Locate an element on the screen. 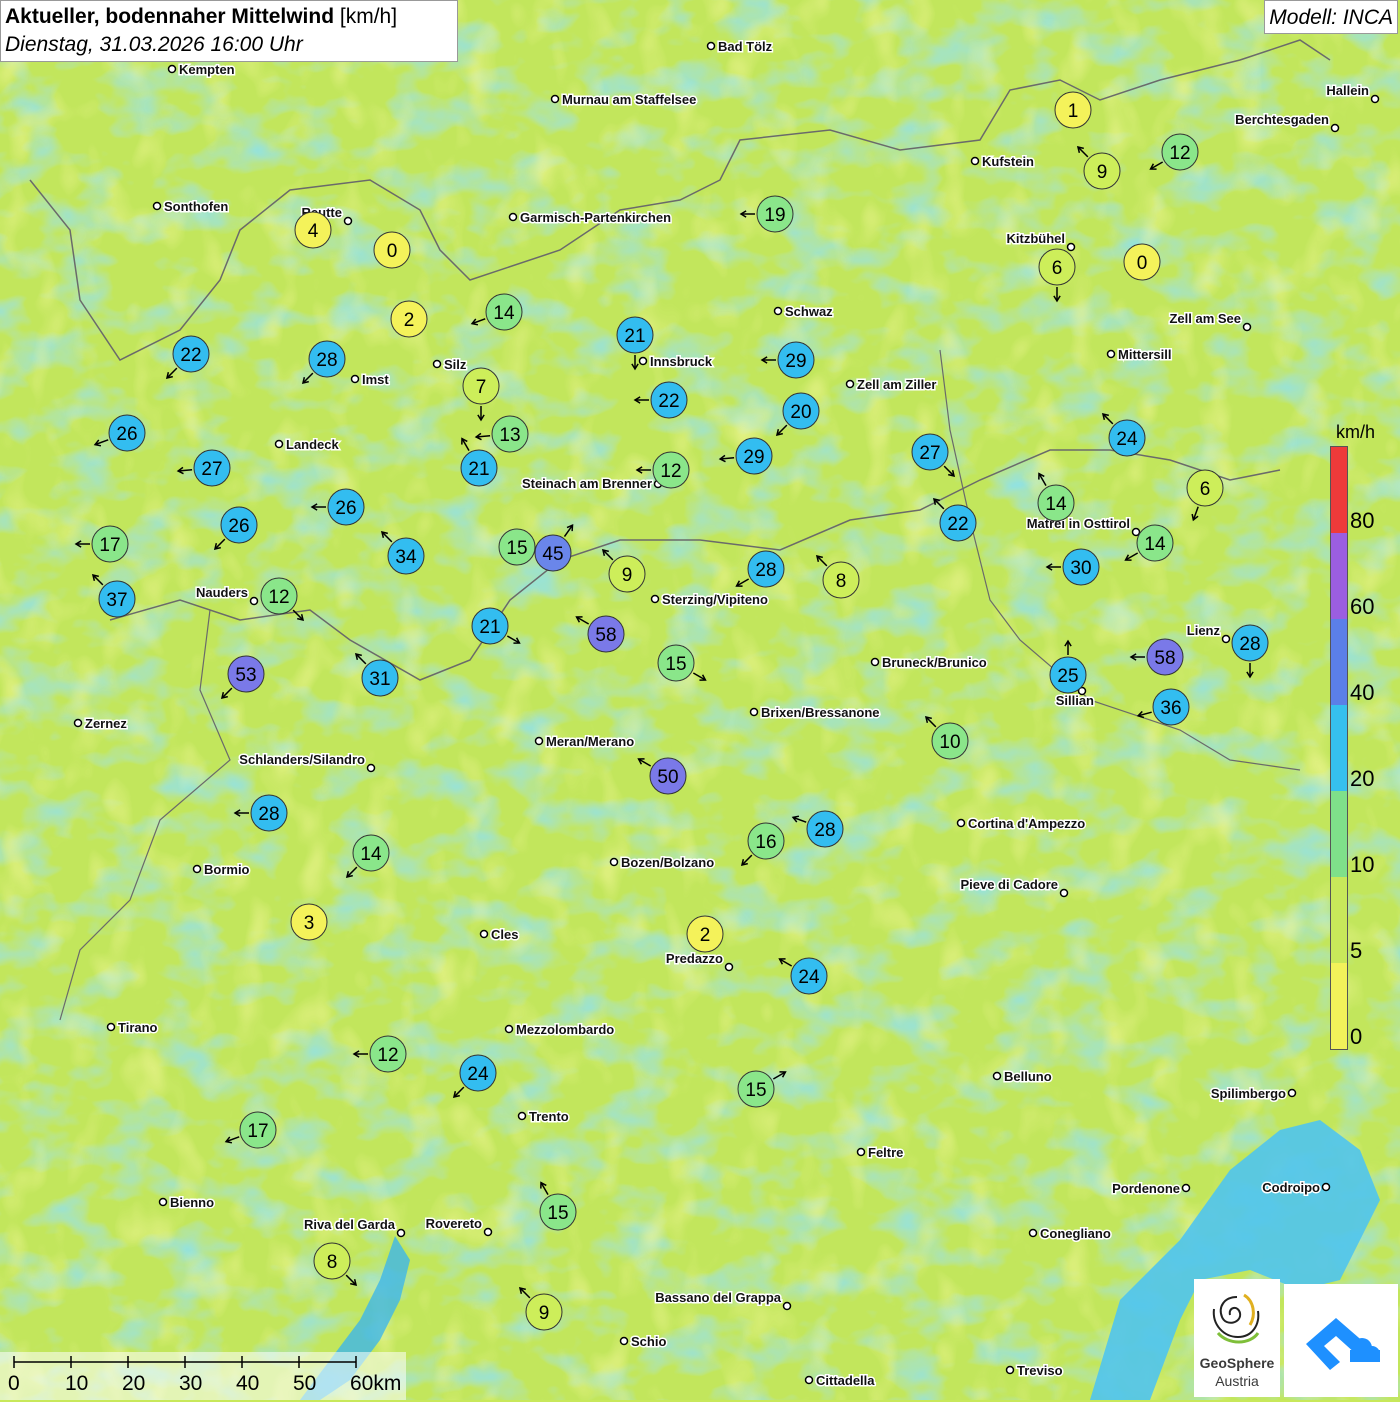  legend-tick-label: 5 is located at coordinates (1356, 950).